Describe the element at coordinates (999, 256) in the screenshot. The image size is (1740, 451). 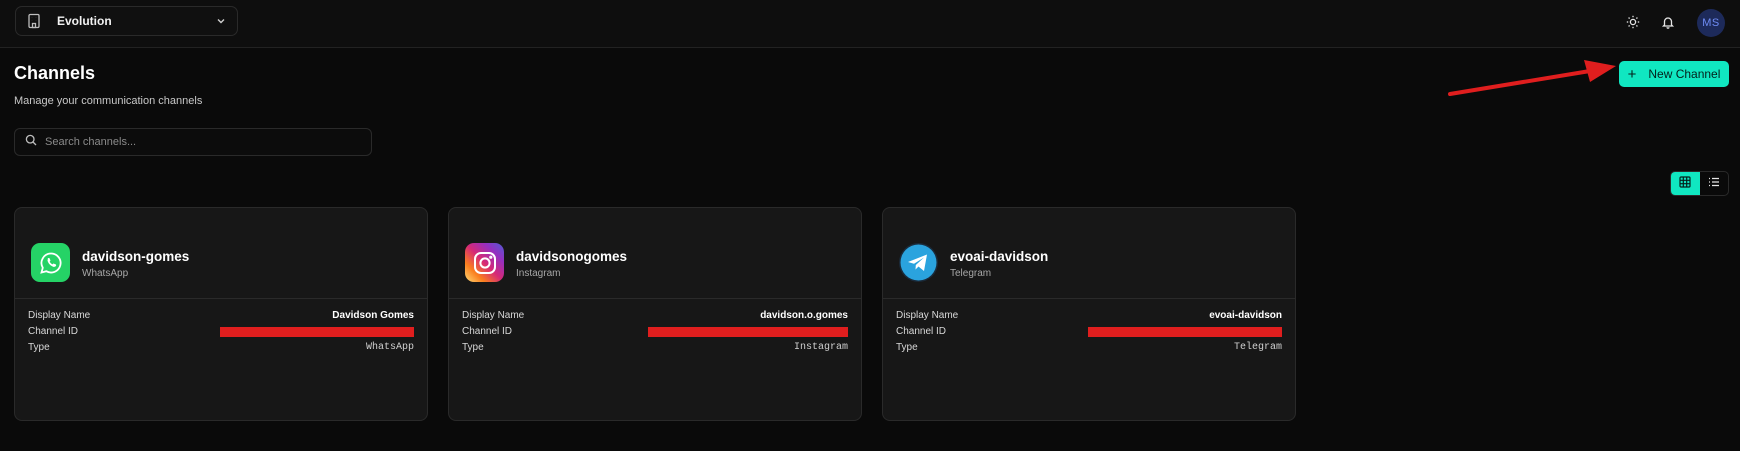
I see `channel-name: evoai-davidson` at that location.